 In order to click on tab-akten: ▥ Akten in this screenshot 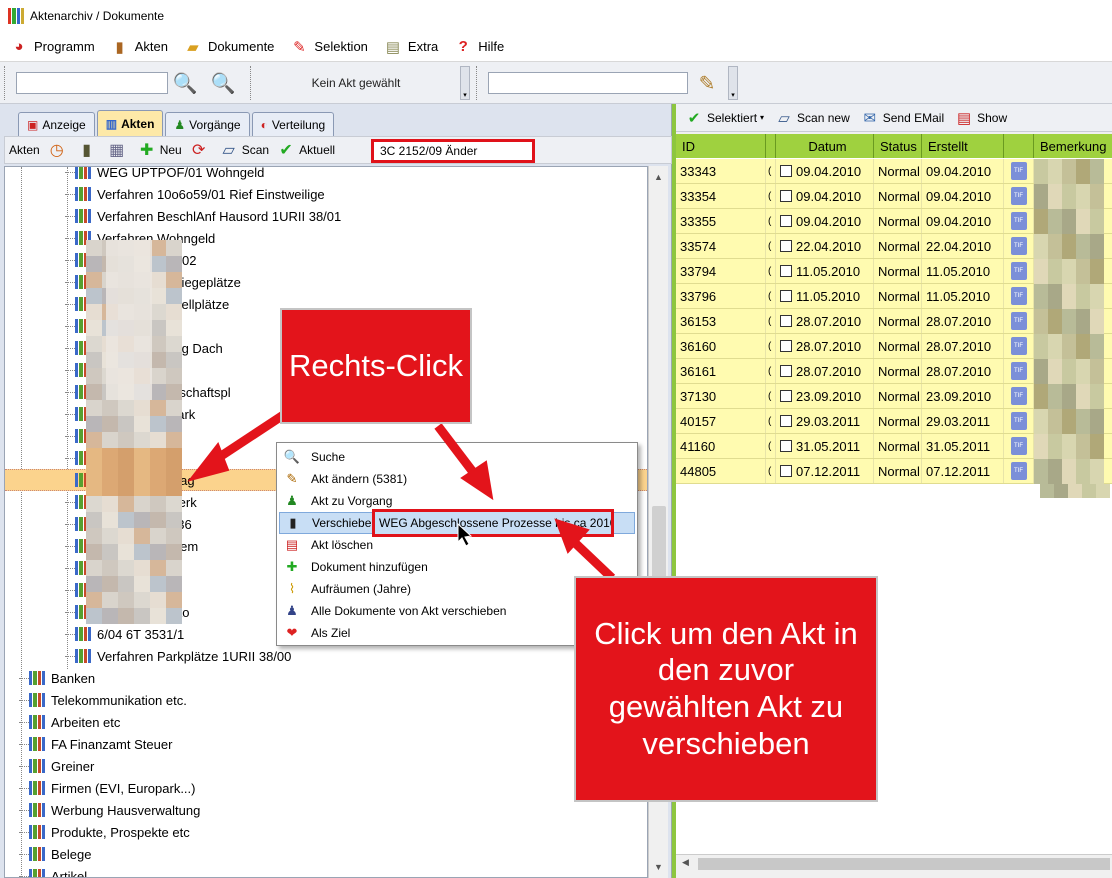, I will do `click(130, 123)`.